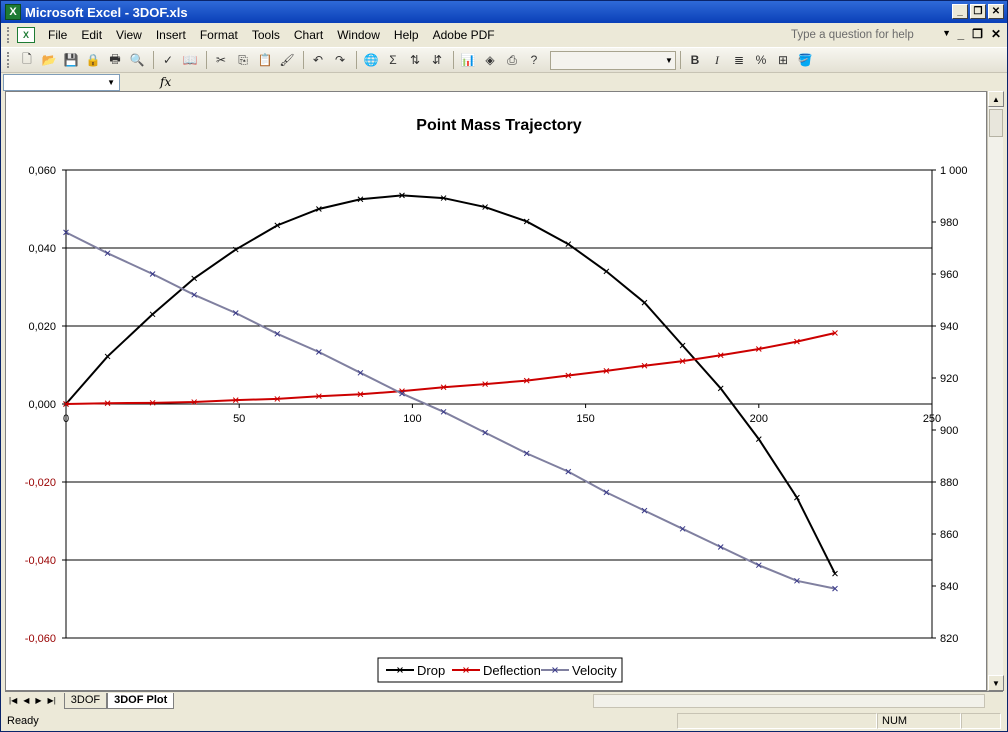 The width and height of the screenshot is (1008, 732). I want to click on tab-3dof-plot: 3DOF Plot, so click(141, 700).